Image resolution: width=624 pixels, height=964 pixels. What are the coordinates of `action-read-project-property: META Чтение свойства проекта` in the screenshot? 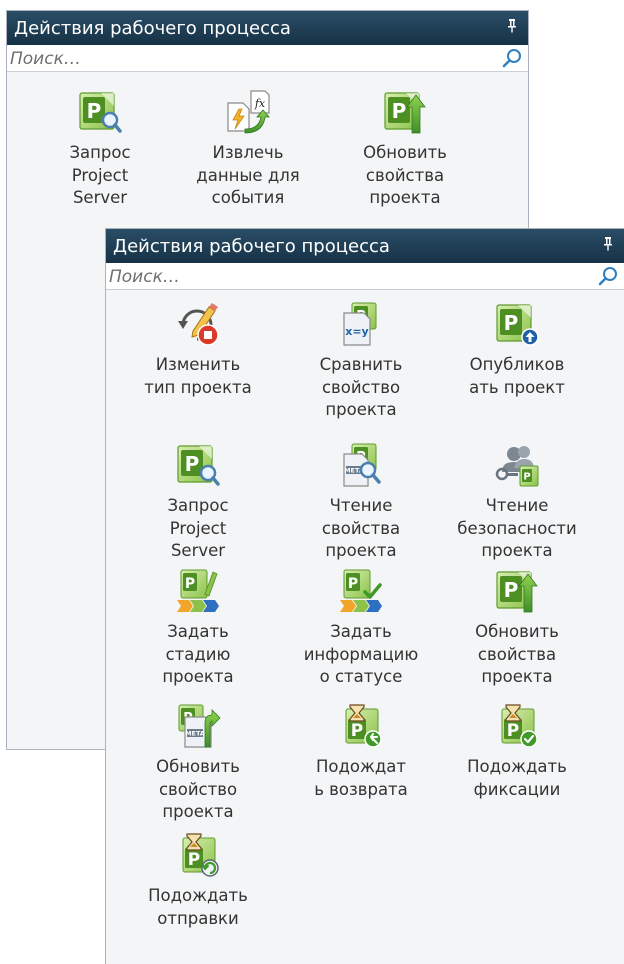 It's located at (361, 502).